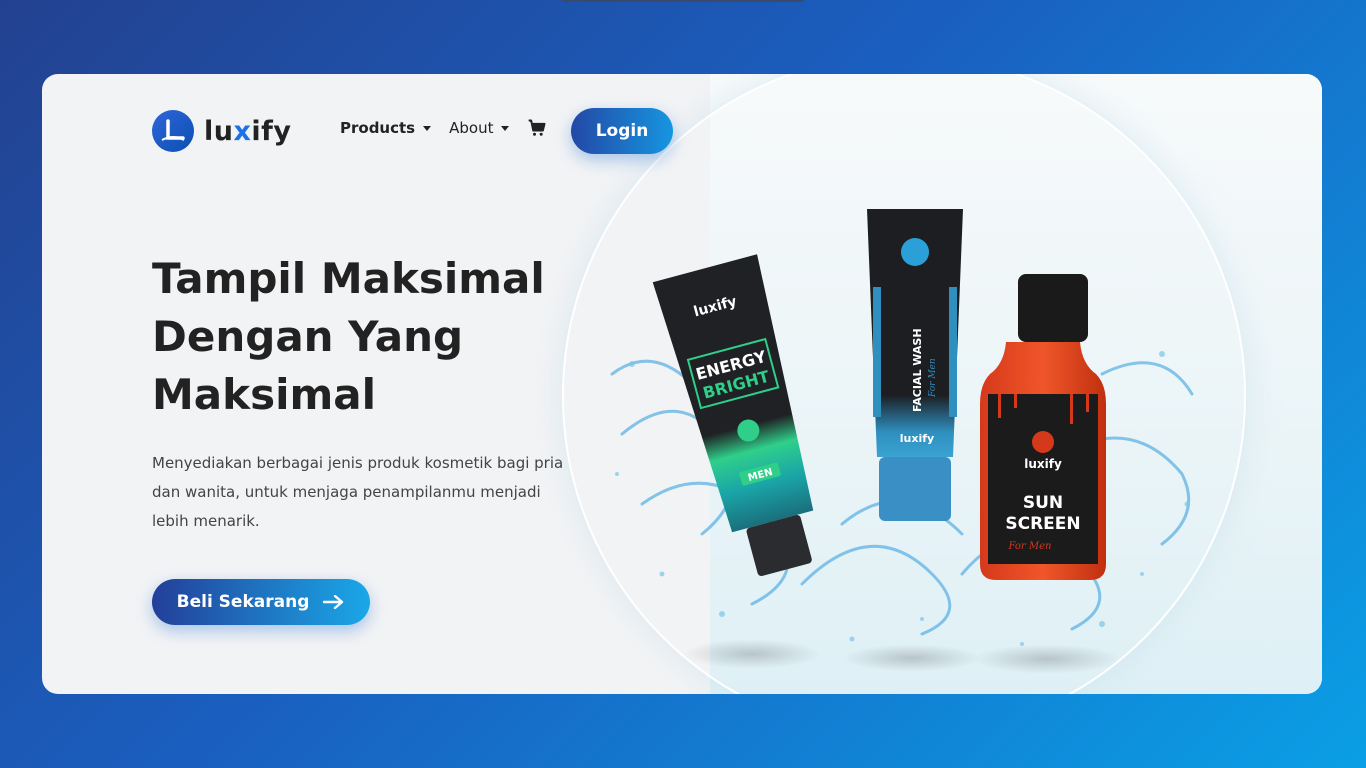  Describe the element at coordinates (248, 131) in the screenshot. I see `logo-text: luxify` at that location.